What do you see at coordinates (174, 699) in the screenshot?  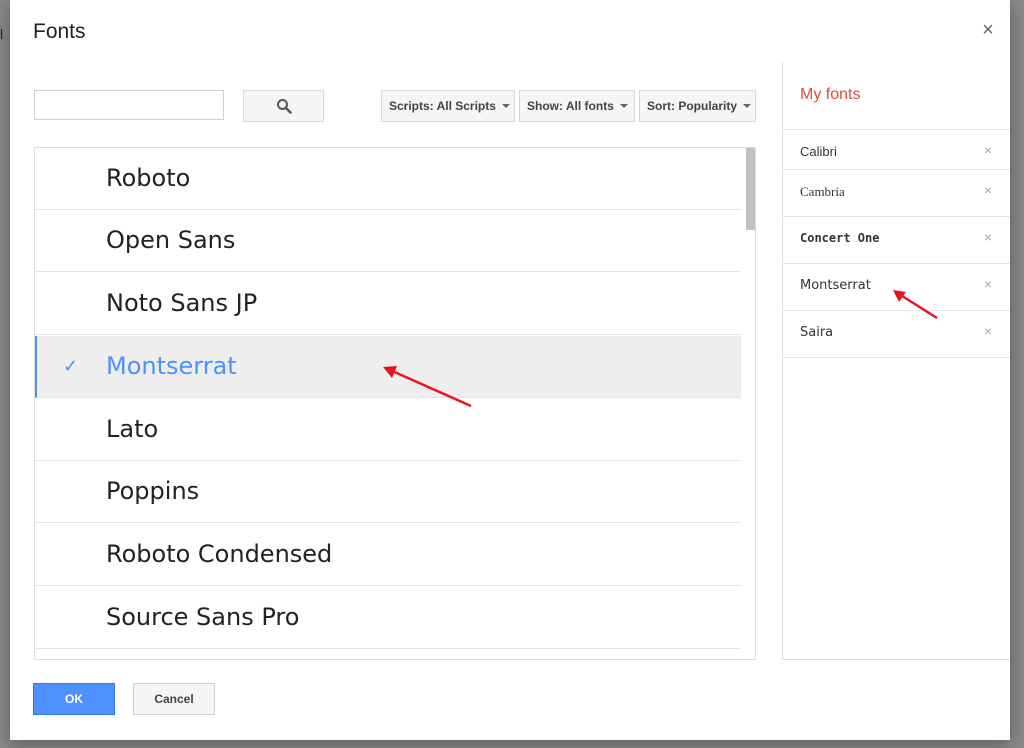 I see `cancel-button: Cancel` at bounding box center [174, 699].